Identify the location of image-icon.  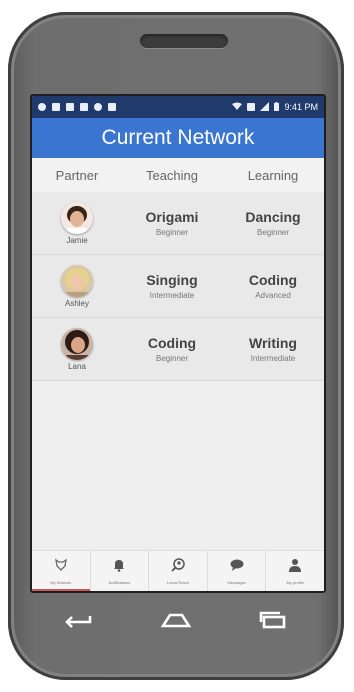
(56, 107).